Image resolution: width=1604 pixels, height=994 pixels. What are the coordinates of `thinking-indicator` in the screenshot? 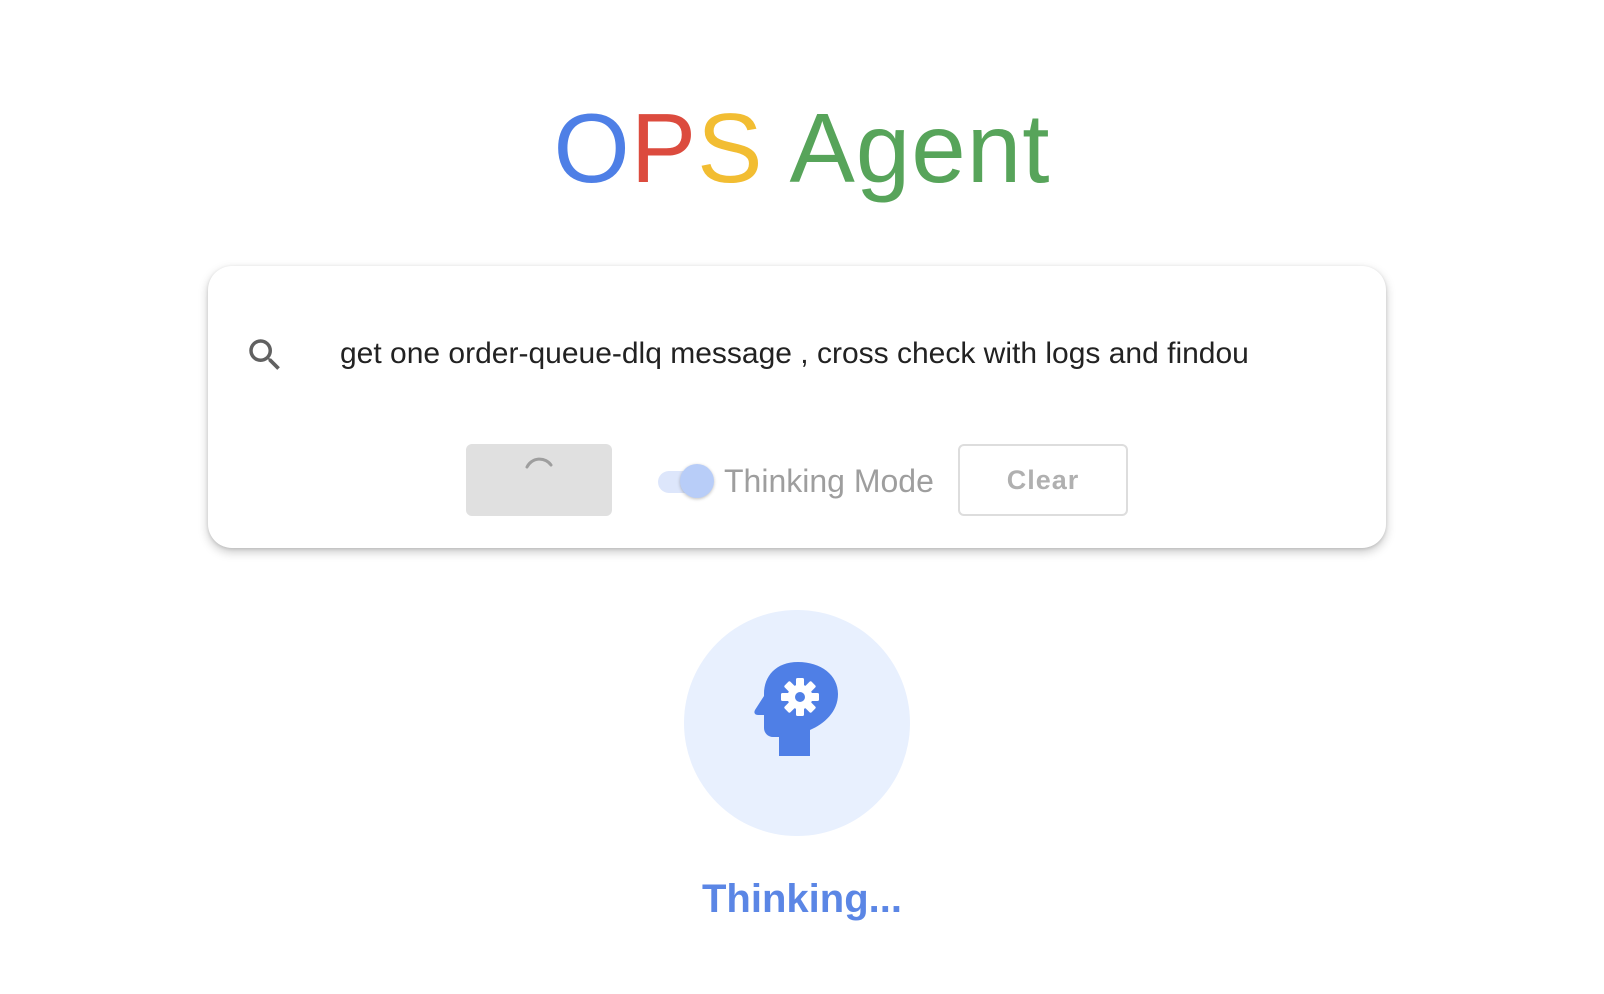 It's located at (797, 723).